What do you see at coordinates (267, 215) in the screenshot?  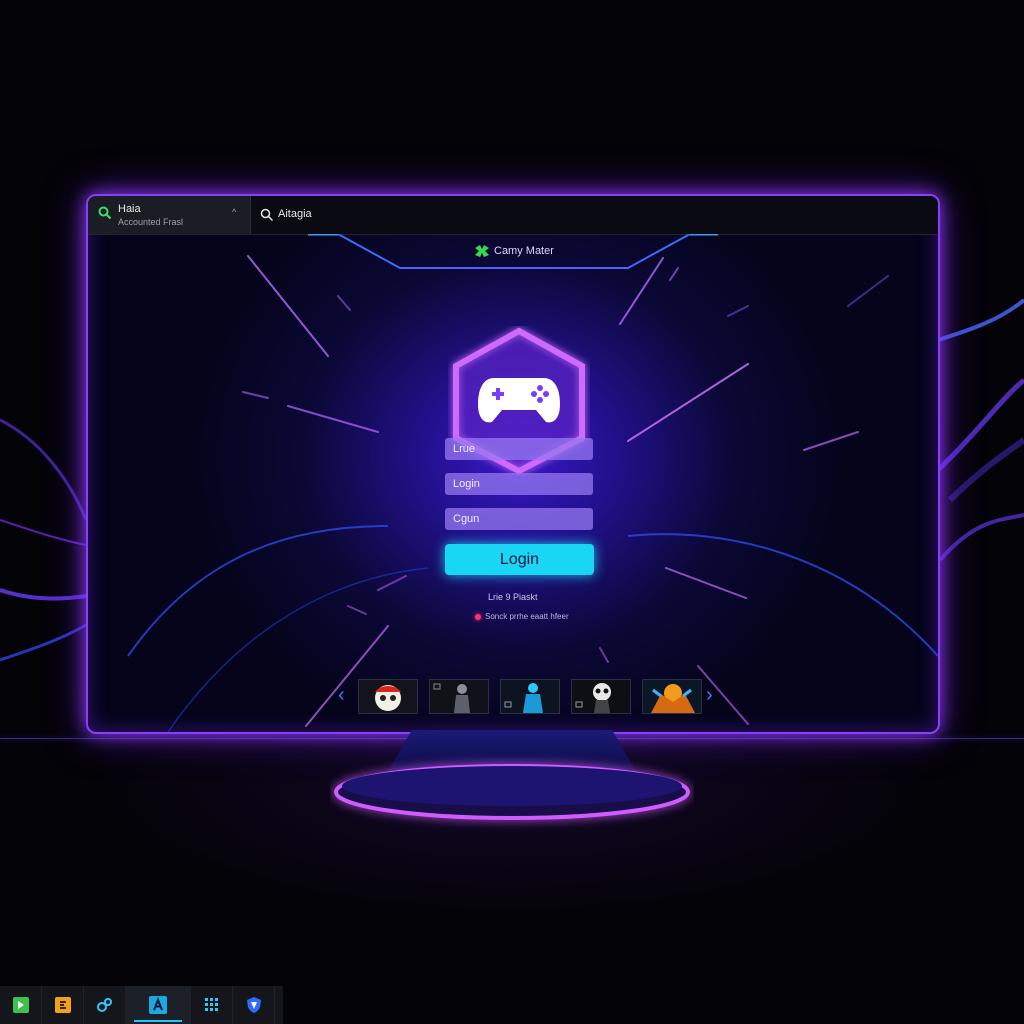 I see `search-icon` at bounding box center [267, 215].